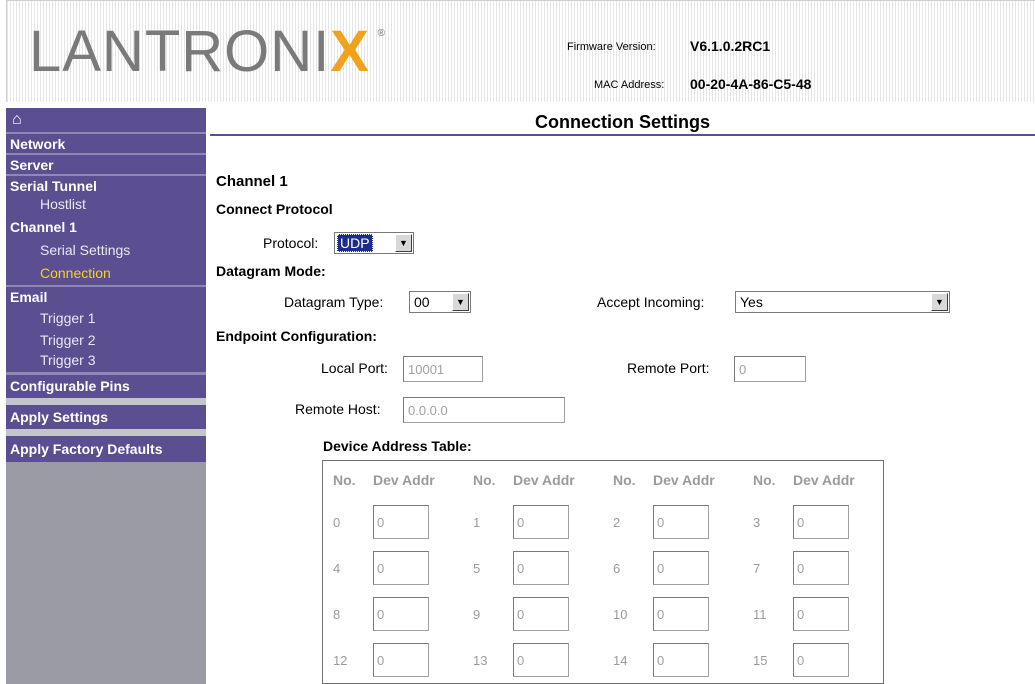  What do you see at coordinates (730, 46) in the screenshot?
I see `firmware-value: V6.1.0.2RC1` at bounding box center [730, 46].